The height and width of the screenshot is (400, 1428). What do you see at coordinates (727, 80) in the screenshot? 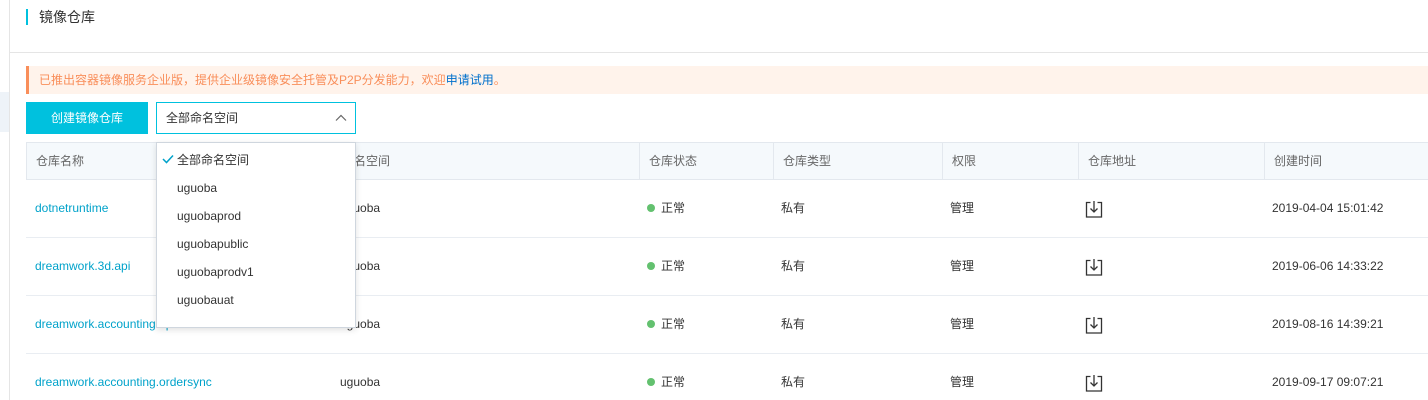
I see `notice-banner: 已推出容器镜像服务企业版，提供企业级镜像安全托管及P2P分发能力，欢迎申请试用。` at bounding box center [727, 80].